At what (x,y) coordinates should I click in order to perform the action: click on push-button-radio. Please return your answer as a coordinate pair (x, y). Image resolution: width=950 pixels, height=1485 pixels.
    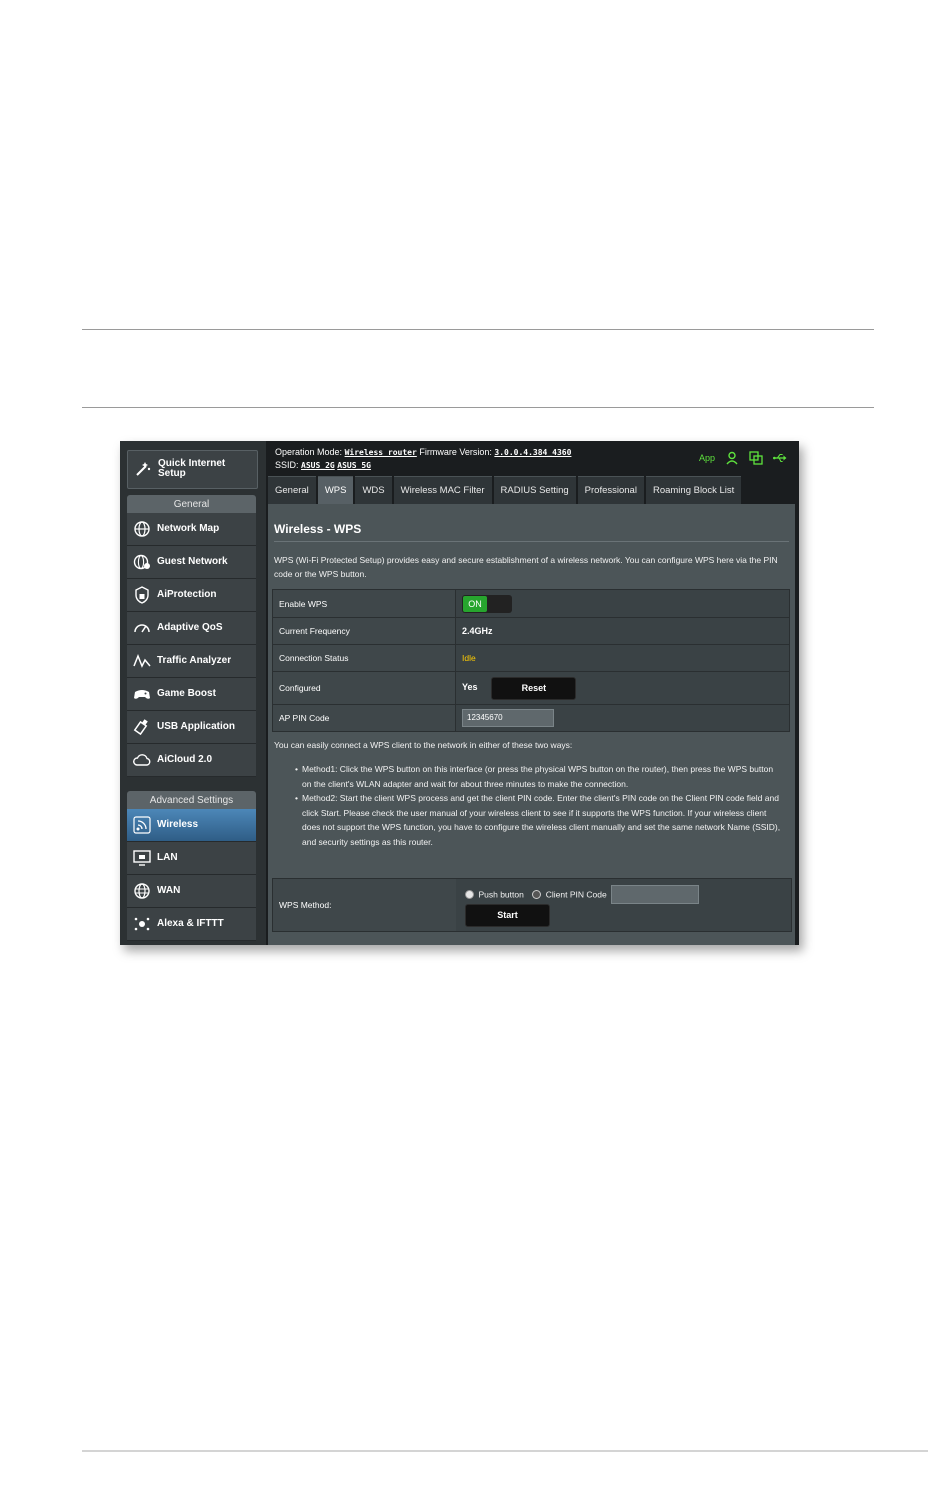
    Looking at the image, I should click on (469, 894).